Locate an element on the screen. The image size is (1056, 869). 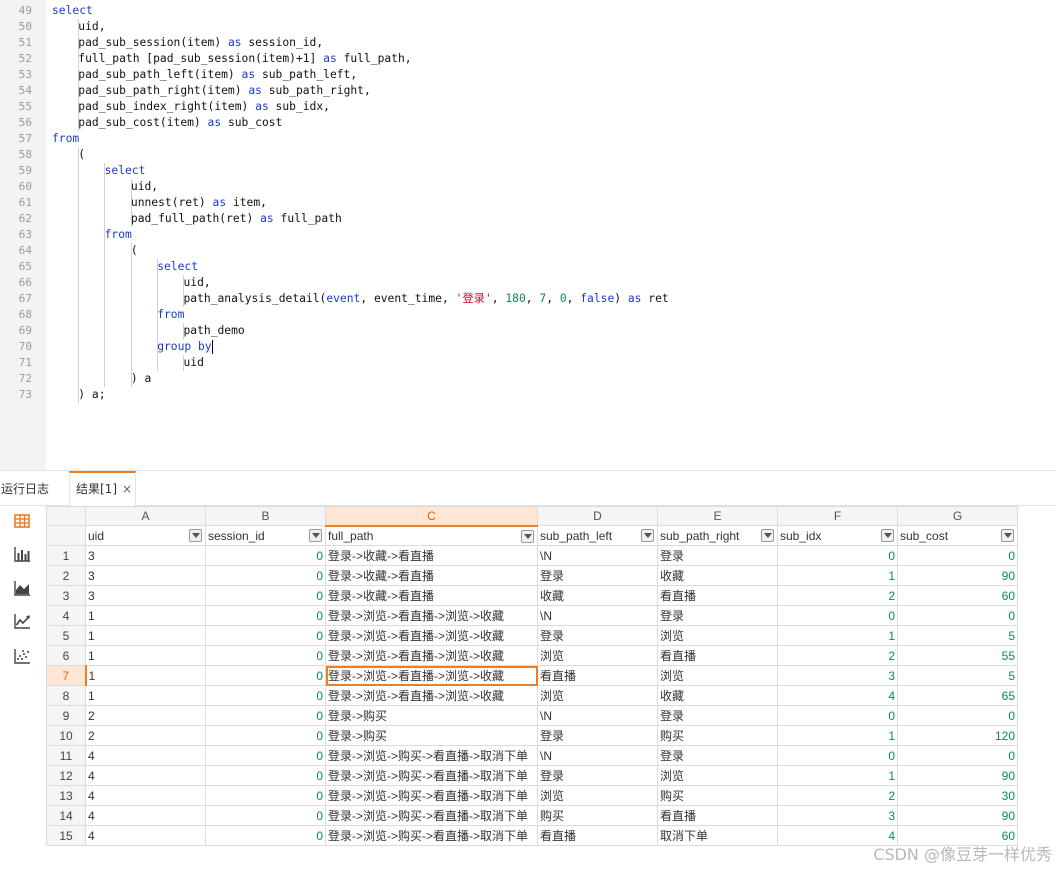
cell-sub-path-left: 购买 is located at coordinates (597, 815).